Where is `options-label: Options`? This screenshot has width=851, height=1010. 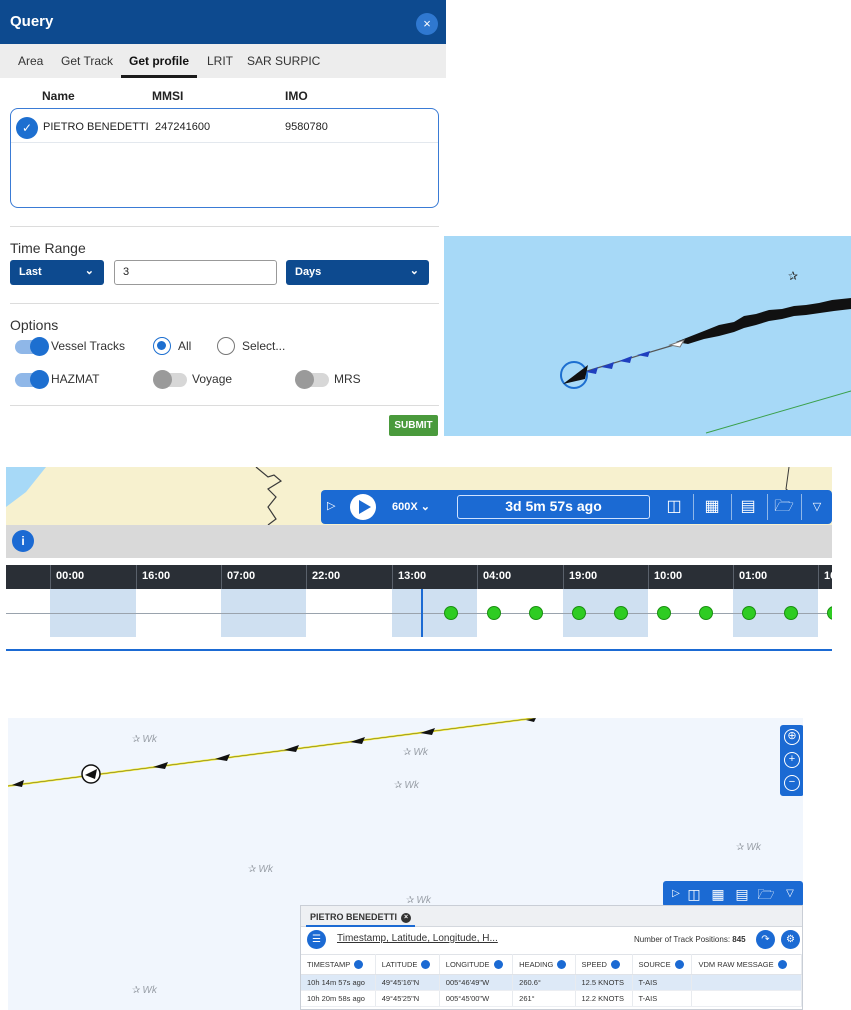 options-label: Options is located at coordinates (34, 325).